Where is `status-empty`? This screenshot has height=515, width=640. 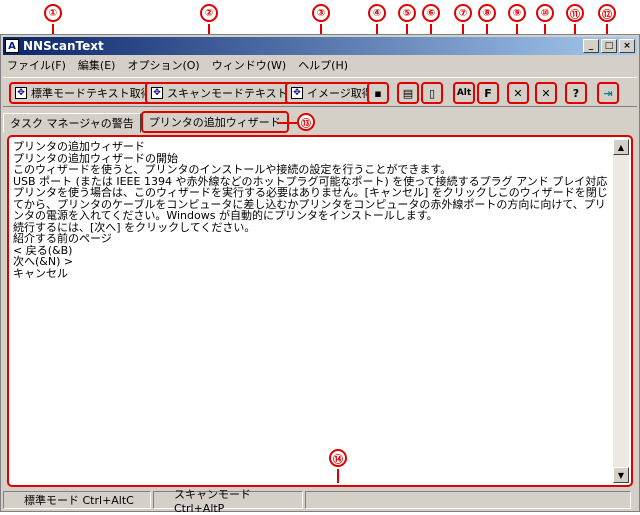 status-empty is located at coordinates (468, 500).